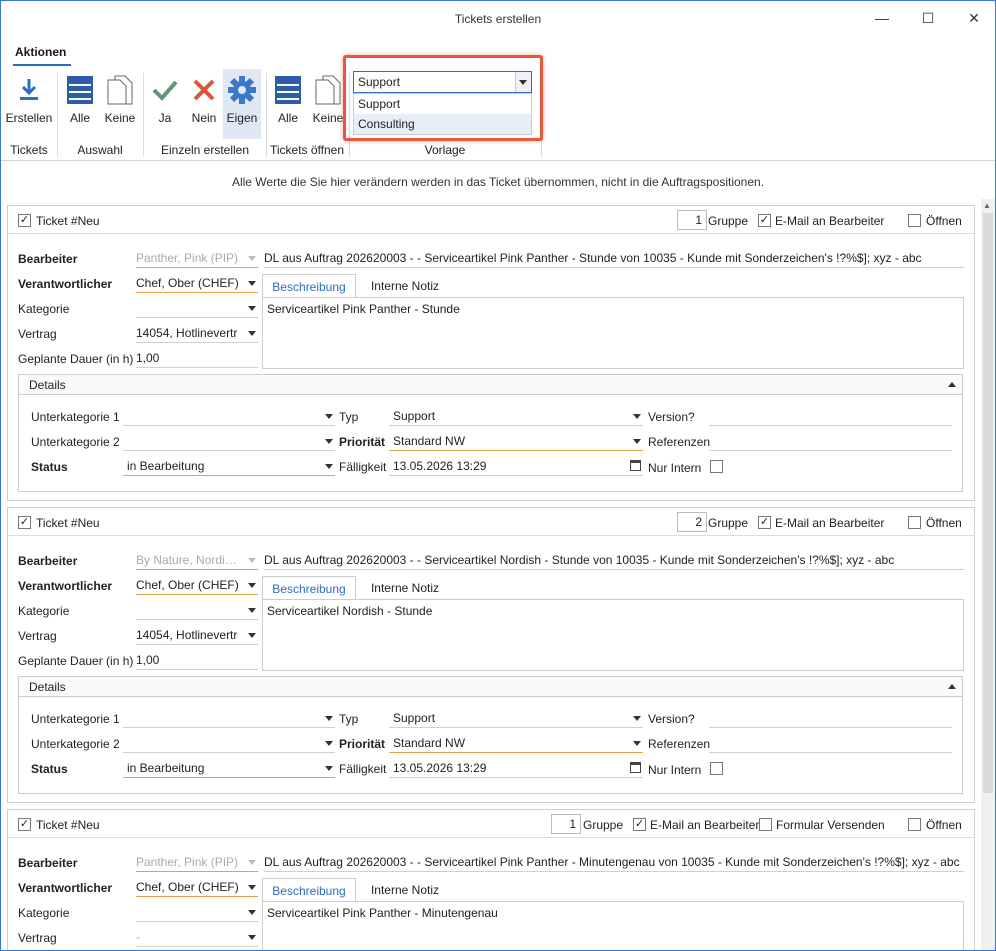 Image resolution: width=996 pixels, height=951 pixels. Describe the element at coordinates (29, 104) in the screenshot. I see `erstellen-button: Erstellen` at that location.